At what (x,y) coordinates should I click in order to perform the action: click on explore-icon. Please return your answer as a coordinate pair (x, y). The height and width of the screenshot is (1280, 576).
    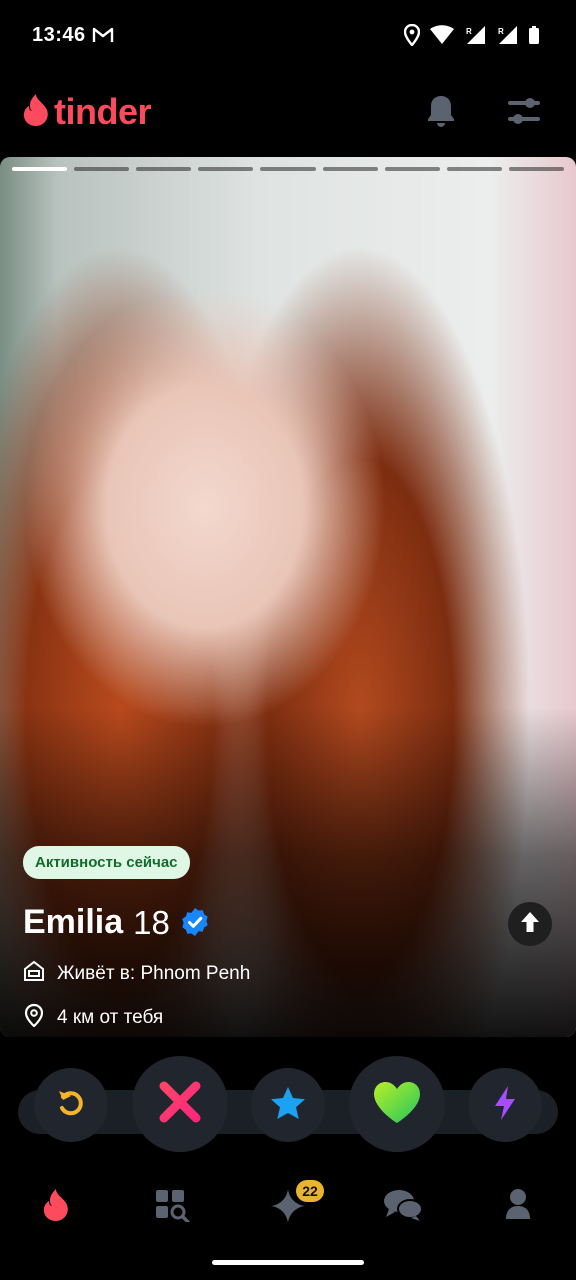
    Looking at the image, I should click on (172, 1208).